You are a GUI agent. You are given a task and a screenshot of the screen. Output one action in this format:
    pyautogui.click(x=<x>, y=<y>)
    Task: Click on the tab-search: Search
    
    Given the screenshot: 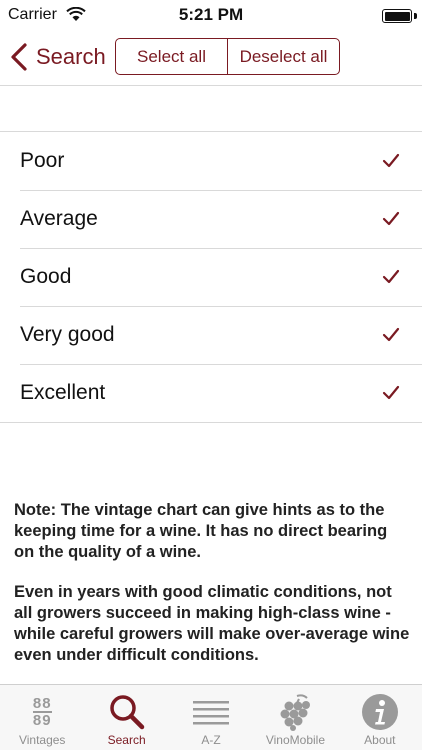 What is the action you would take?
    pyautogui.click(x=126, y=717)
    